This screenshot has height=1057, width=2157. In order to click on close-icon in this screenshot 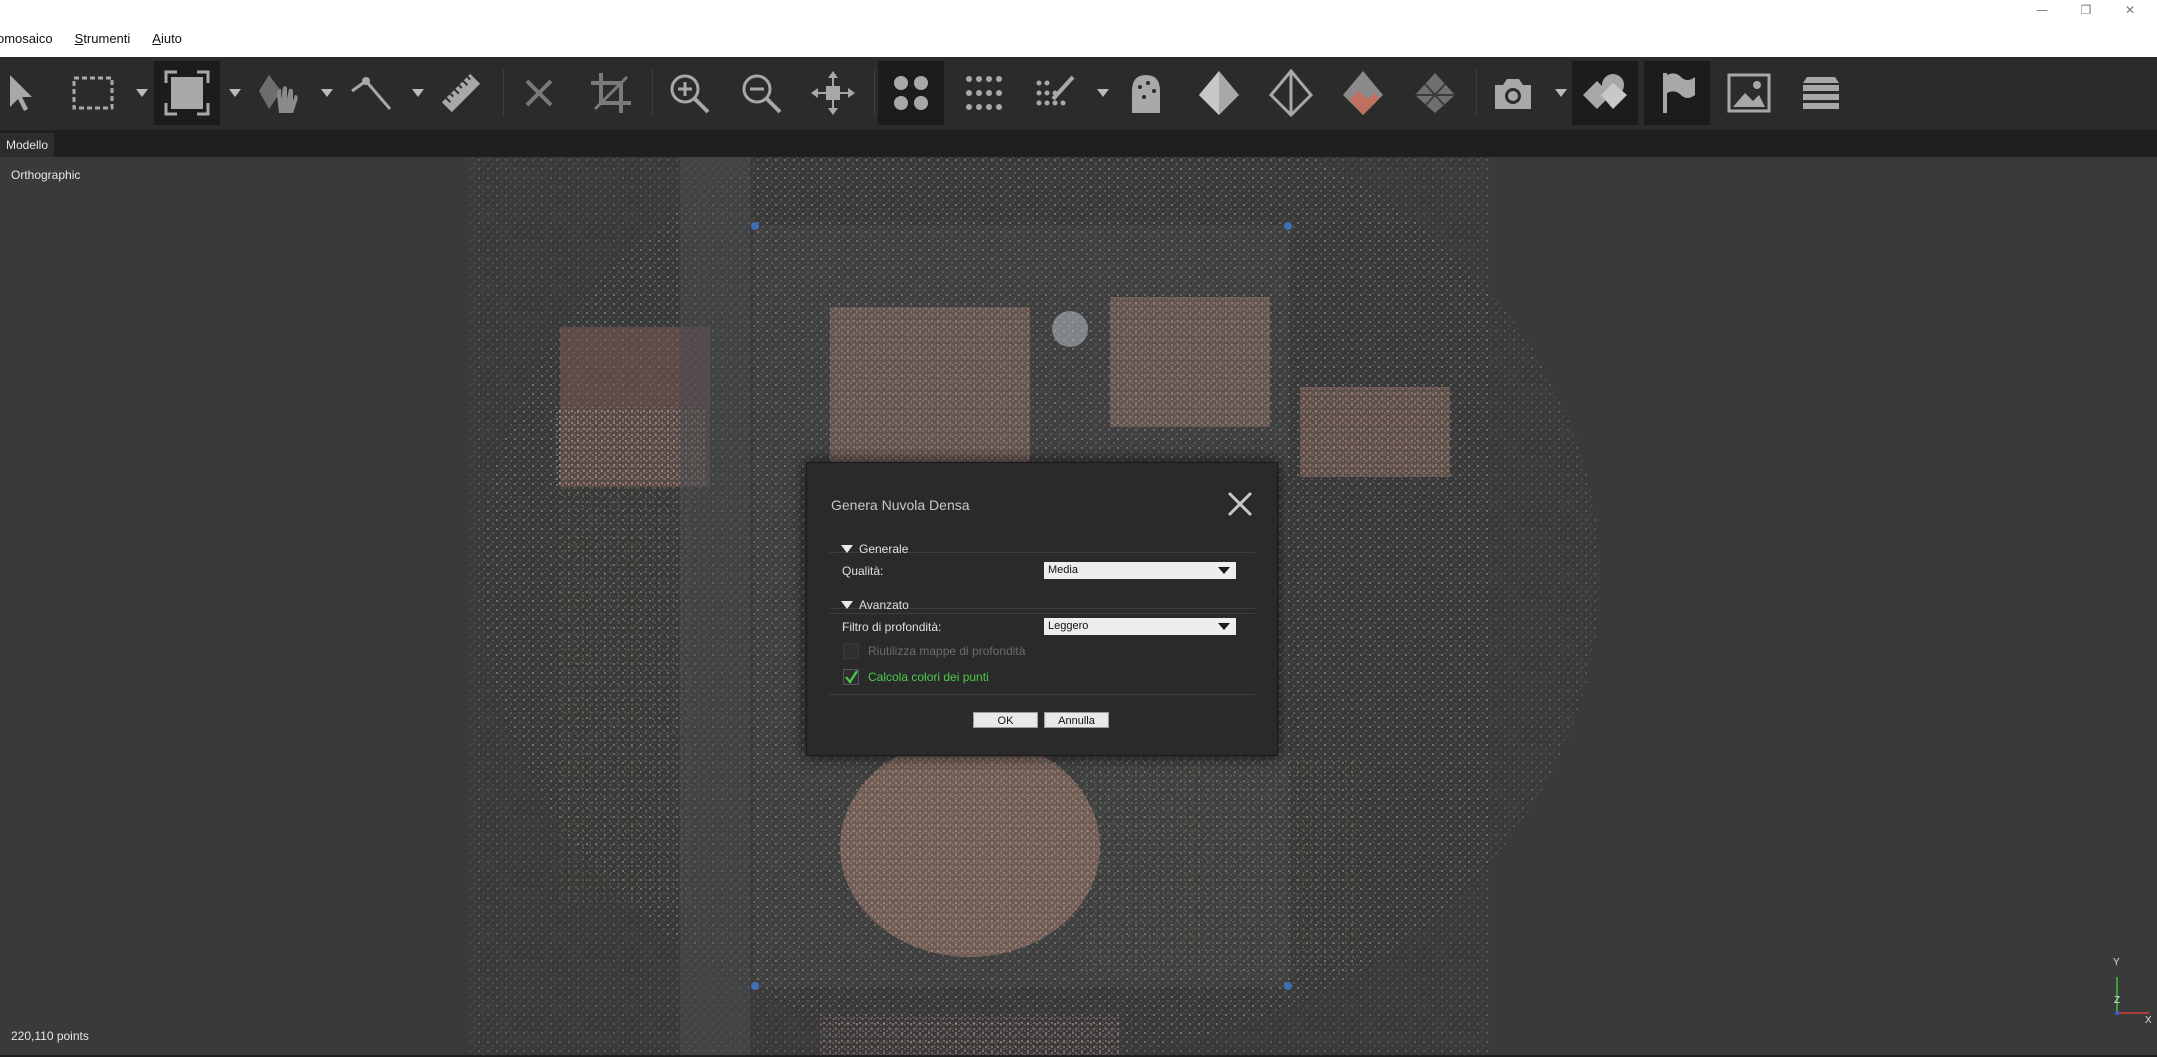, I will do `click(1240, 504)`.